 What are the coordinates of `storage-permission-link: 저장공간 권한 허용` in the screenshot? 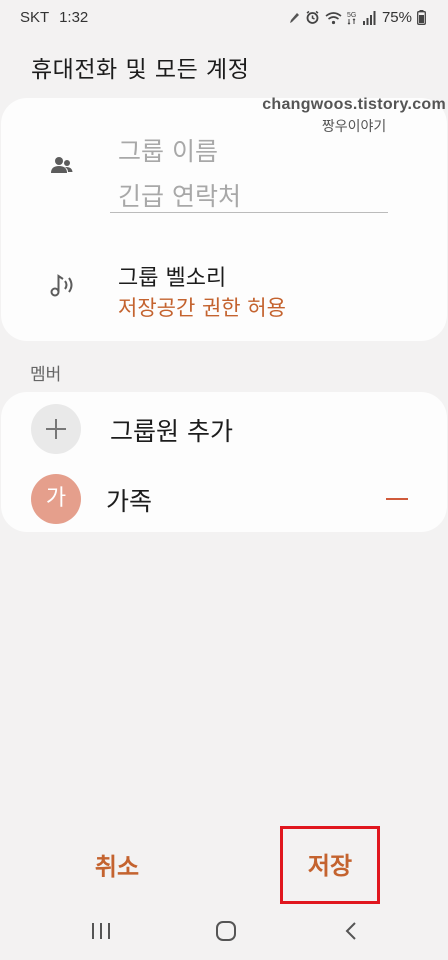 It's located at (202, 307).